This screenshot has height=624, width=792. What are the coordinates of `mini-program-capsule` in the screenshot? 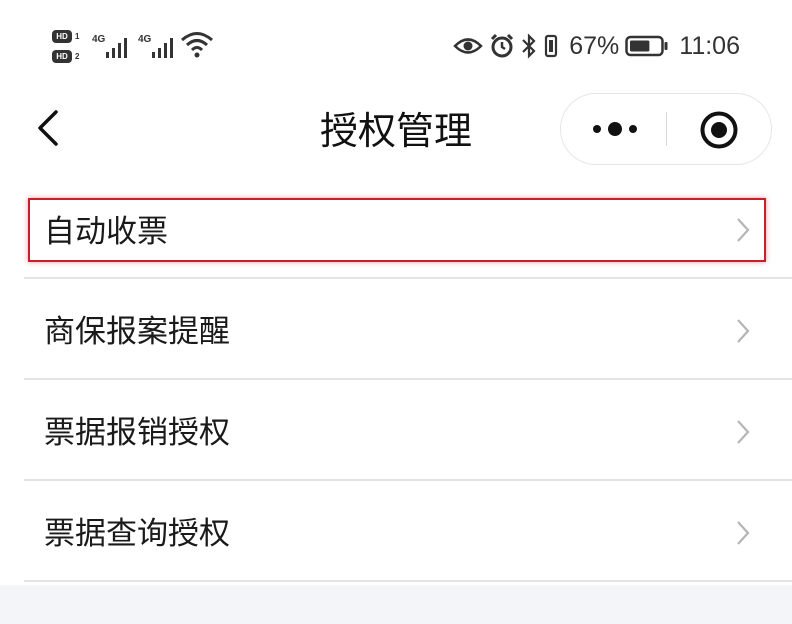 It's located at (666, 129).